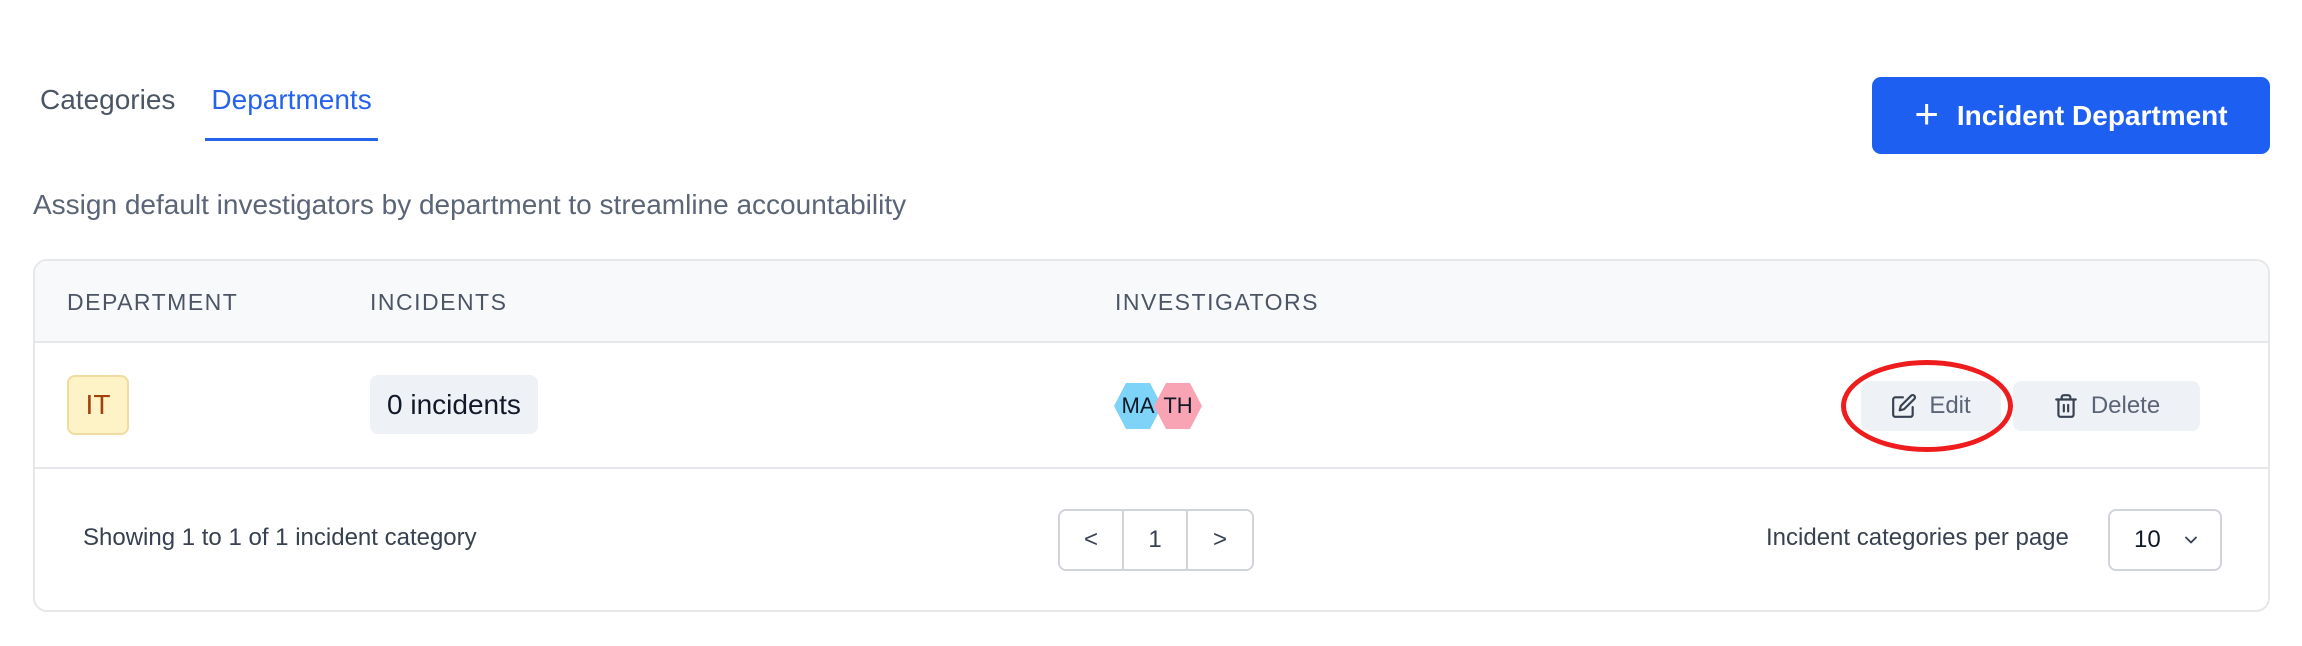 This screenshot has height=646, width=2302. I want to click on add-incident-department-label: Incident Department, so click(2092, 115).